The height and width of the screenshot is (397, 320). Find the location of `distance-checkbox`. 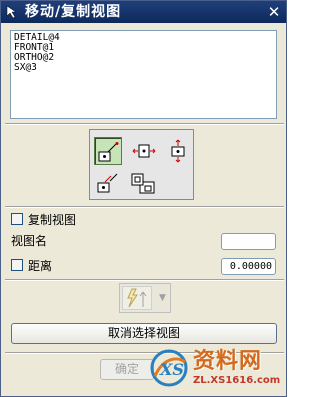

distance-checkbox is located at coordinates (17, 265).